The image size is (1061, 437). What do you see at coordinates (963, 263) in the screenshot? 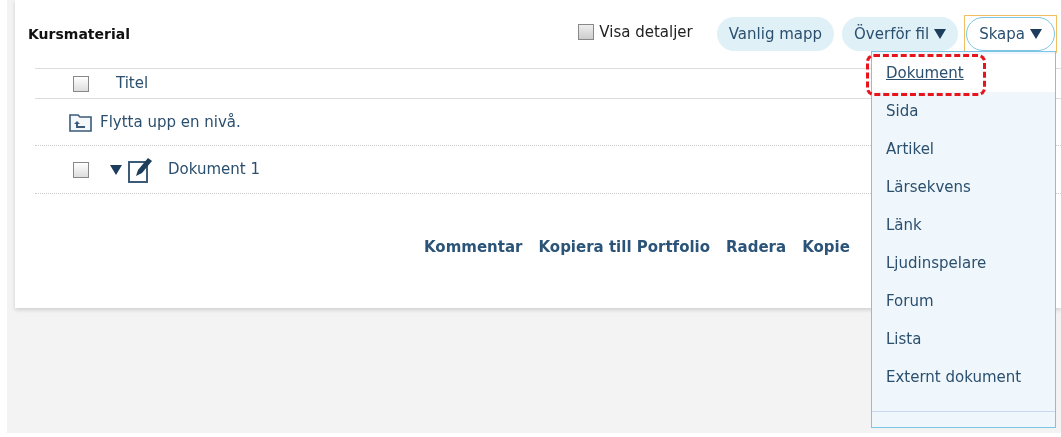
I see `menu-item: Ljudinspelare` at bounding box center [963, 263].